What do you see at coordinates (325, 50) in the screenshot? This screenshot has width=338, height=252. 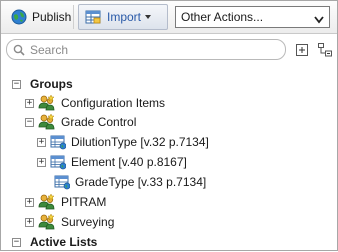 I see `collapse-tree-icon` at bounding box center [325, 50].